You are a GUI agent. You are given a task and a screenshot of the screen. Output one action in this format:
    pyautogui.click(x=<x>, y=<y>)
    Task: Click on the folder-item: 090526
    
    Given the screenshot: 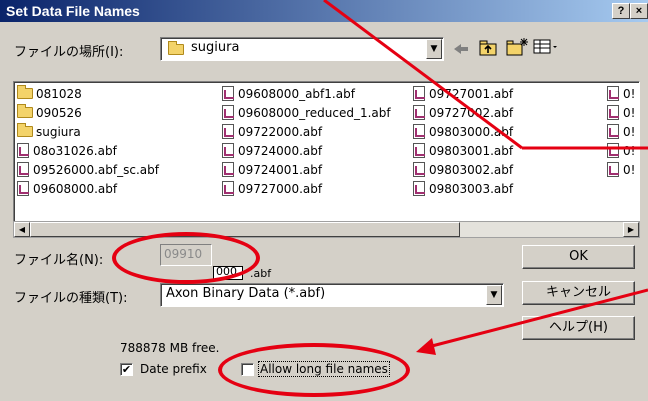 What is the action you would take?
    pyautogui.click(x=88, y=112)
    